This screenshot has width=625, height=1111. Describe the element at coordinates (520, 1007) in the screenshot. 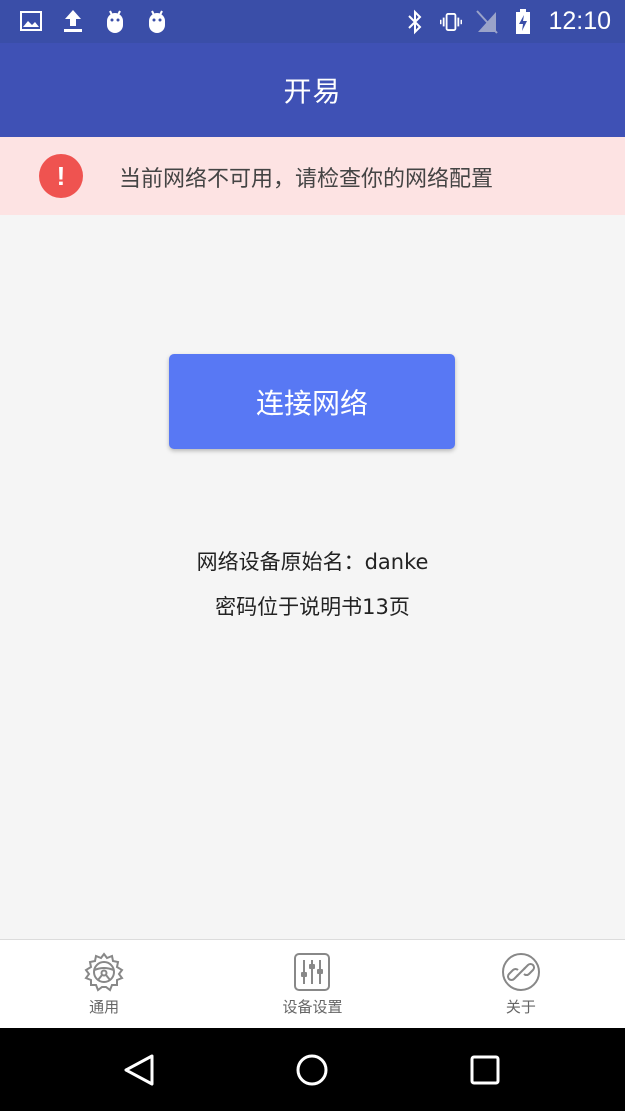

I see `nav-label-about: 关于` at that location.